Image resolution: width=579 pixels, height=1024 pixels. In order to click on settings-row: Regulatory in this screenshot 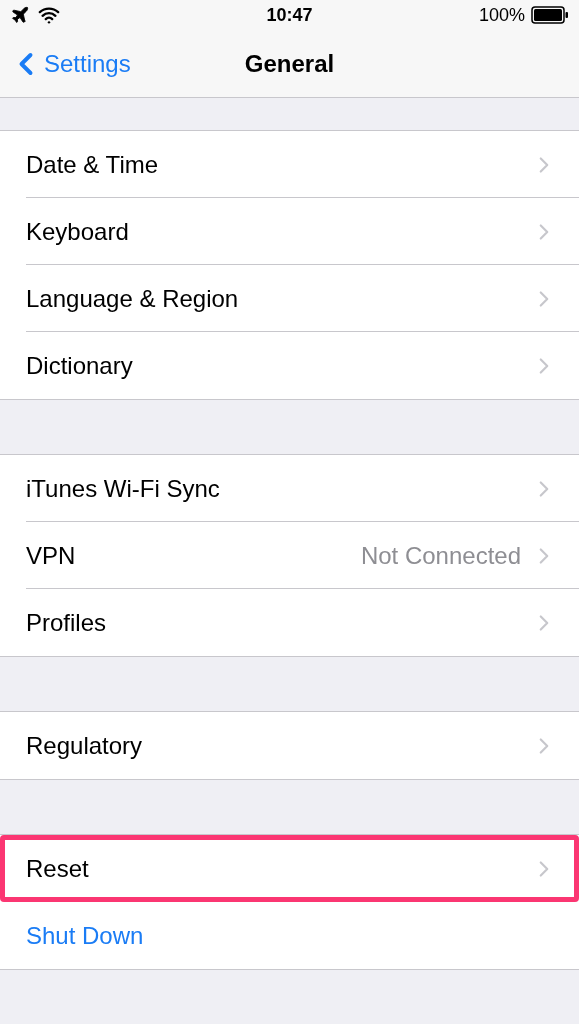, I will do `click(289, 745)`.